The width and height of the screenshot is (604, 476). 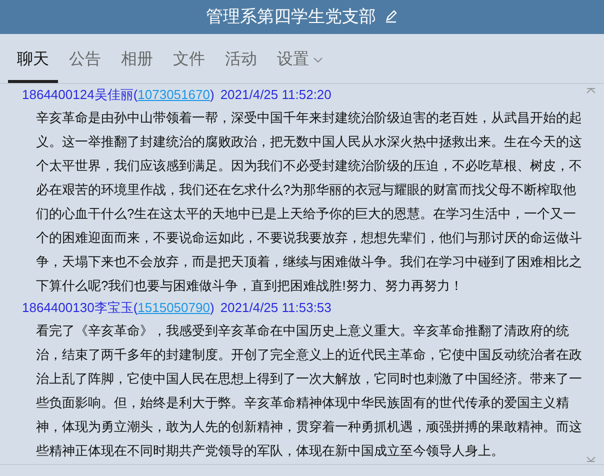 I want to click on sender-name: 1864400130李宝玉, so click(x=78, y=308).